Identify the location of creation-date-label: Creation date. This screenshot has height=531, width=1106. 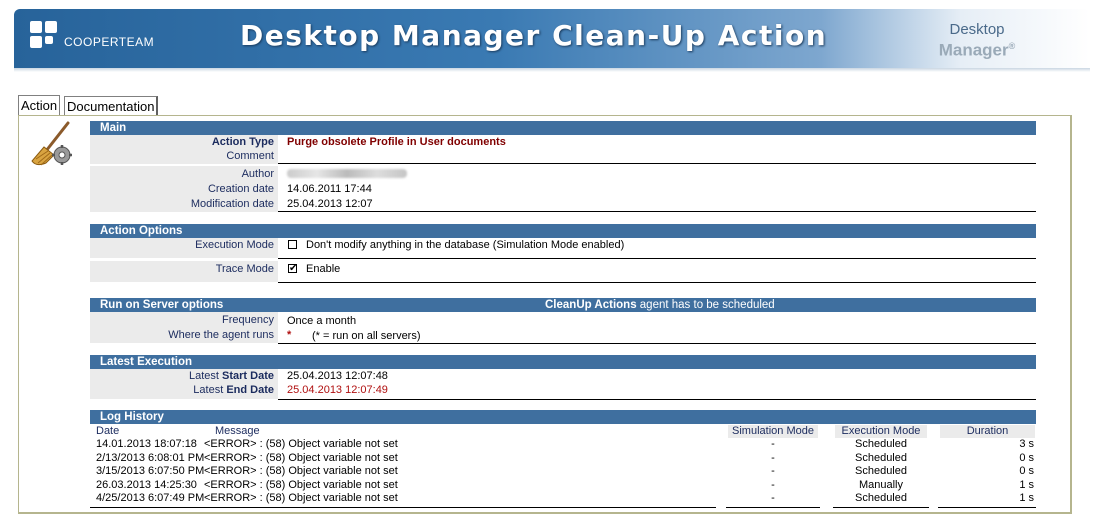
(240, 189).